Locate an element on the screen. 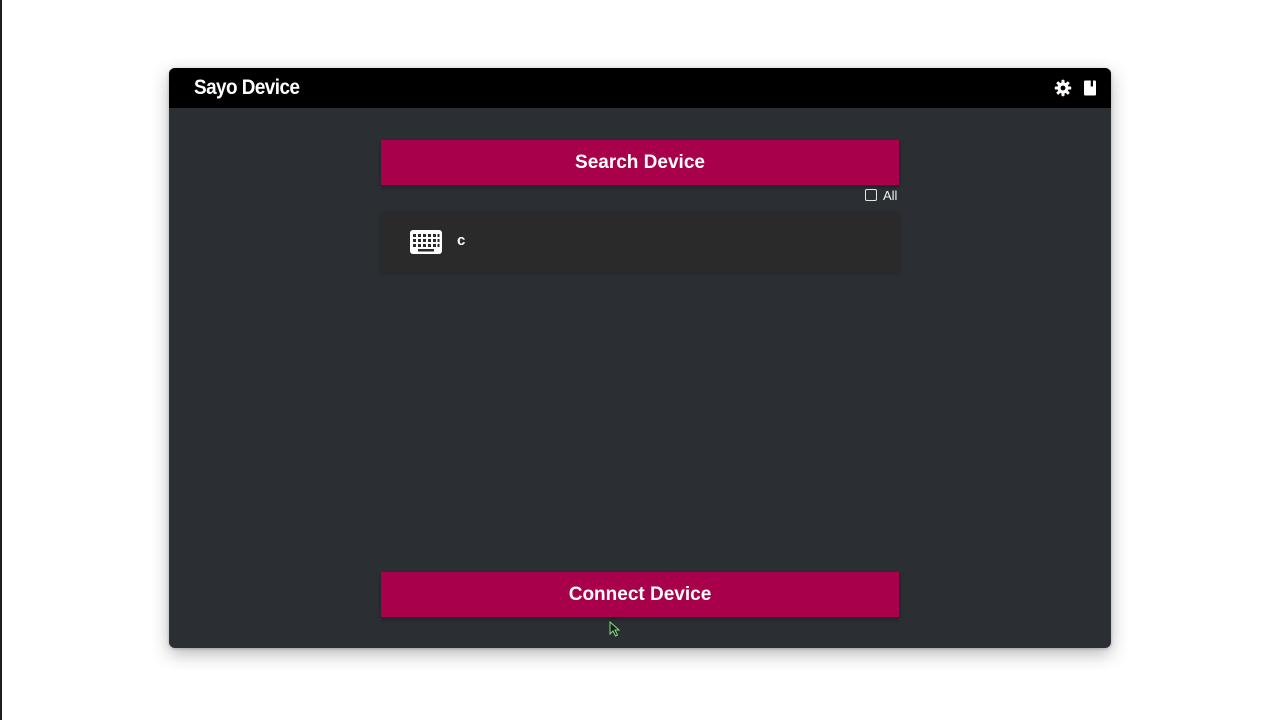  device-name: c is located at coordinates (461, 240).